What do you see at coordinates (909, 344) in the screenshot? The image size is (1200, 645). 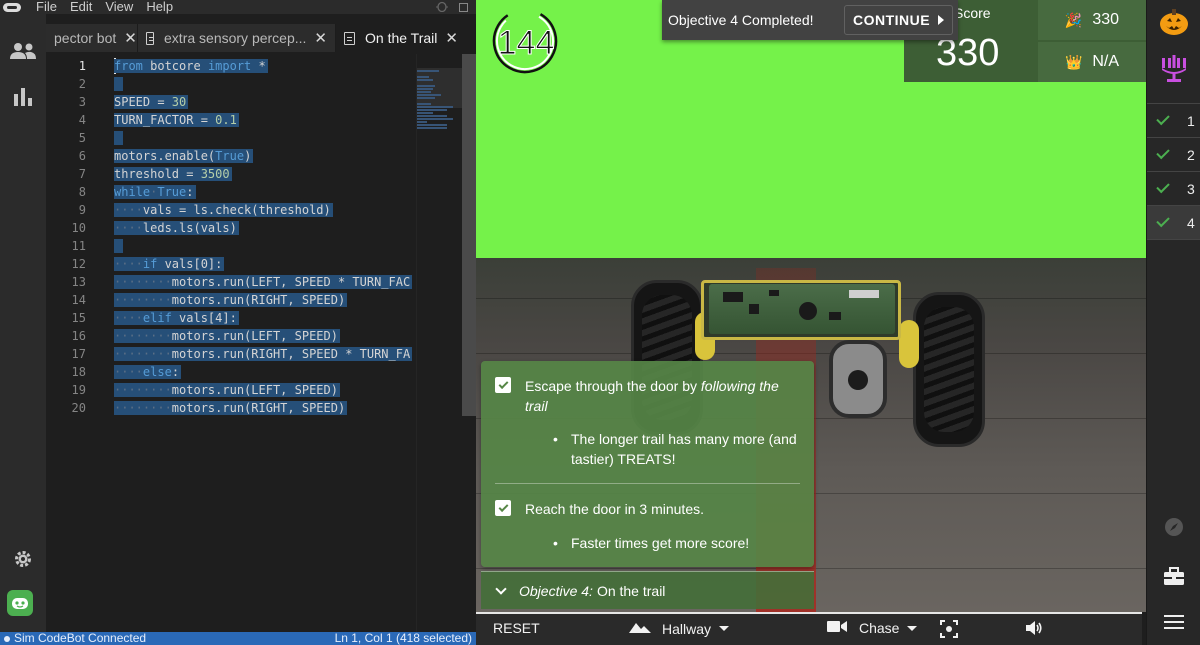 I see `wheel-hub` at bounding box center [909, 344].